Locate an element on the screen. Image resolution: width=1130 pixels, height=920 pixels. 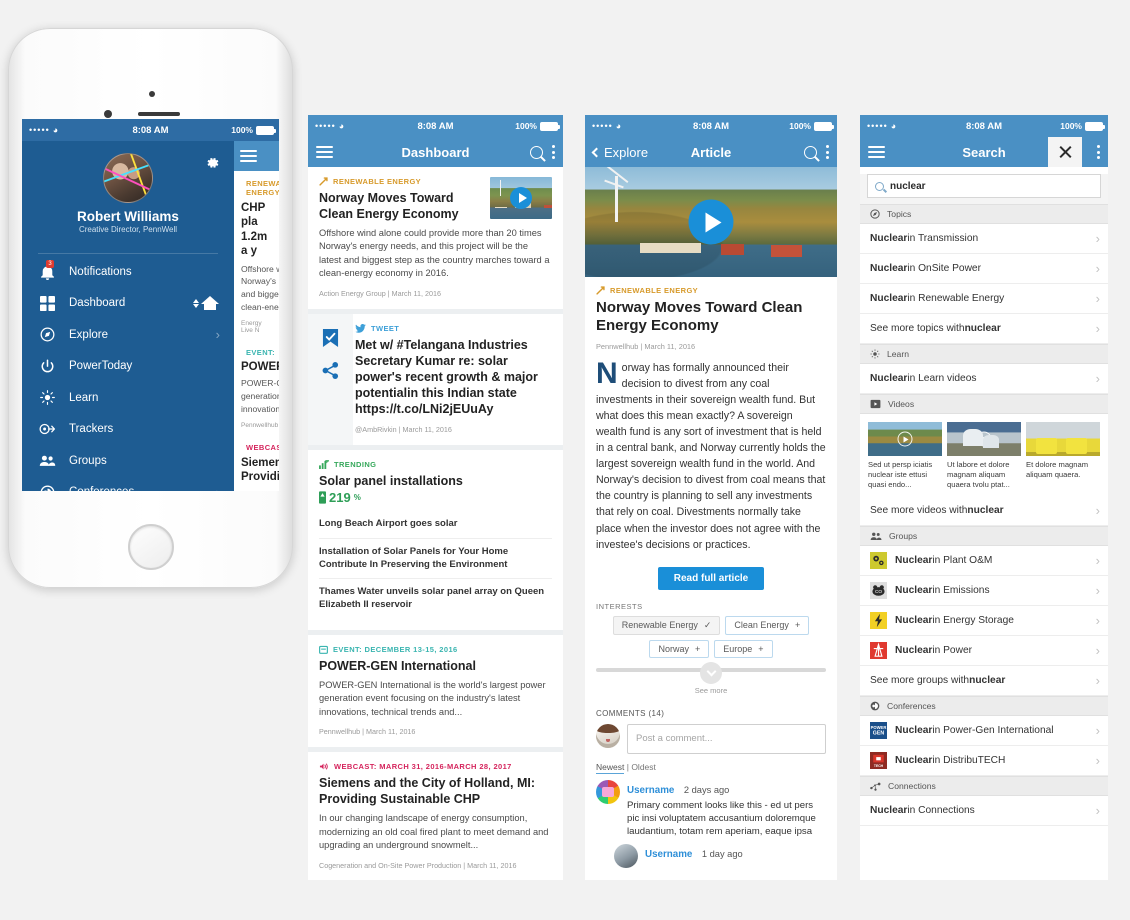
see-more-groups-row: See more groups with nuclear › is located at coordinates (984, 681).